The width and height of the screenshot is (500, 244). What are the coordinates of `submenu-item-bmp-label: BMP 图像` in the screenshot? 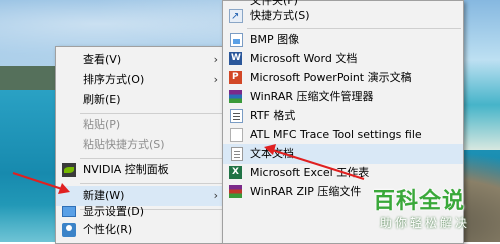 It's located at (275, 39).